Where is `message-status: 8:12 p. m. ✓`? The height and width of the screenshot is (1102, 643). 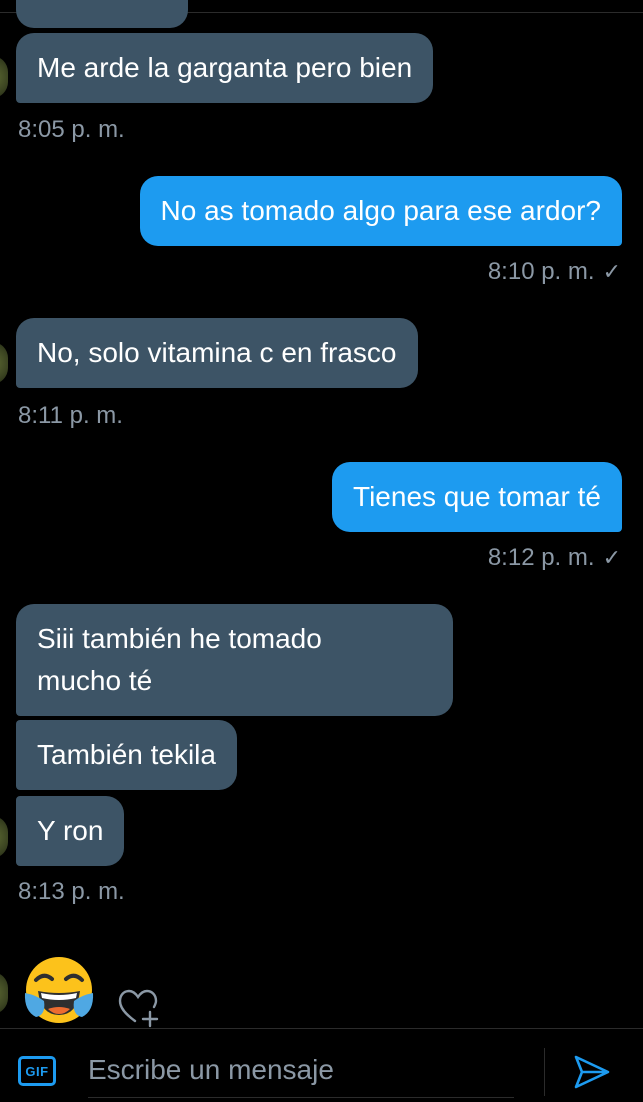
message-status: 8:12 p. m. ✓ is located at coordinates (554, 558).